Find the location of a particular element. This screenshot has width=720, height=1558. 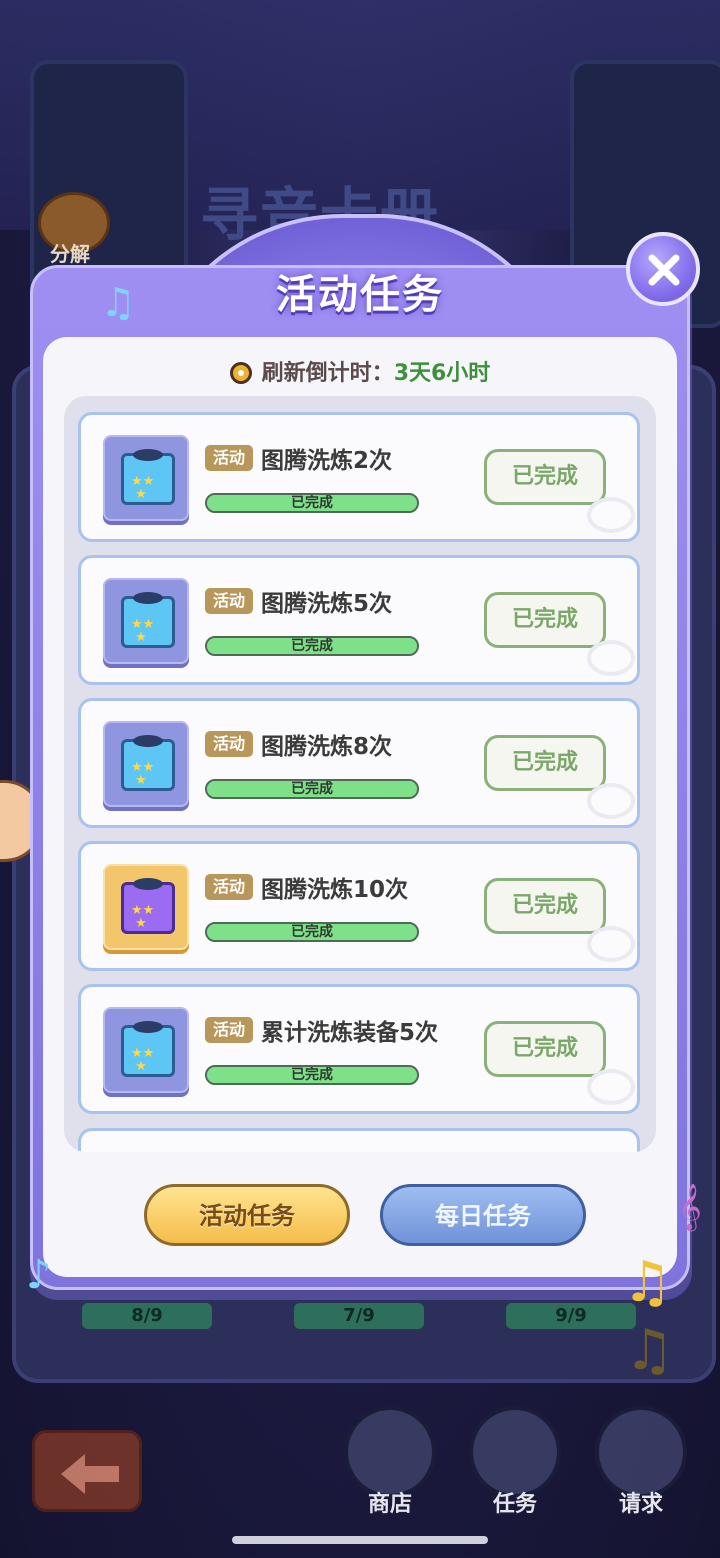

back-button is located at coordinates (87, 1471).